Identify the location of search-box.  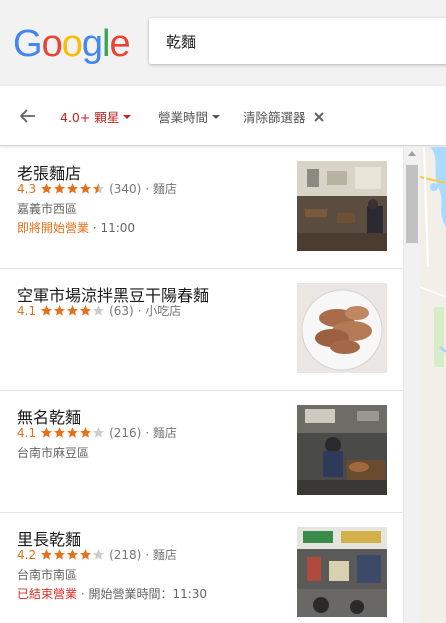
(297, 41).